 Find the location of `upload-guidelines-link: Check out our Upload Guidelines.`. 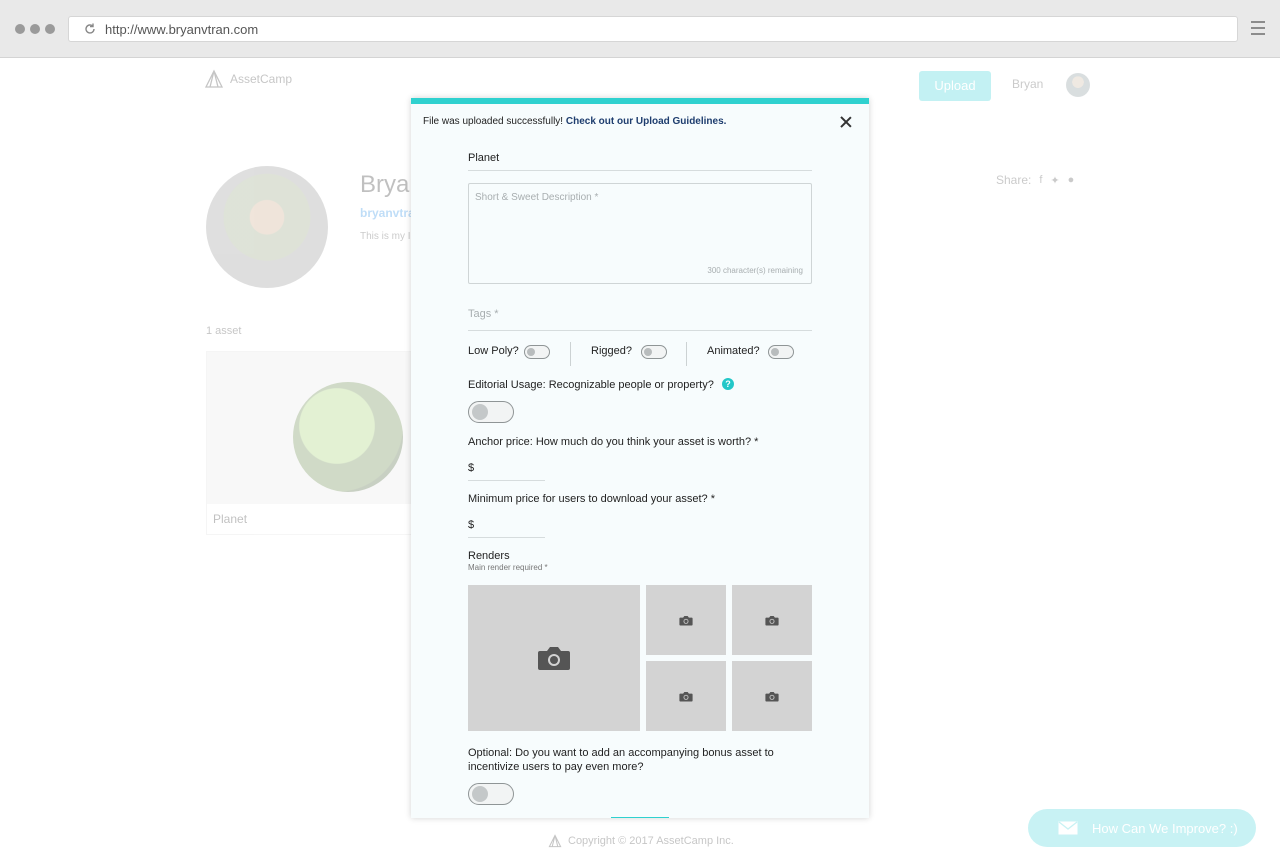

upload-guidelines-link: Check out our Upload Guidelines. is located at coordinates (646, 121).